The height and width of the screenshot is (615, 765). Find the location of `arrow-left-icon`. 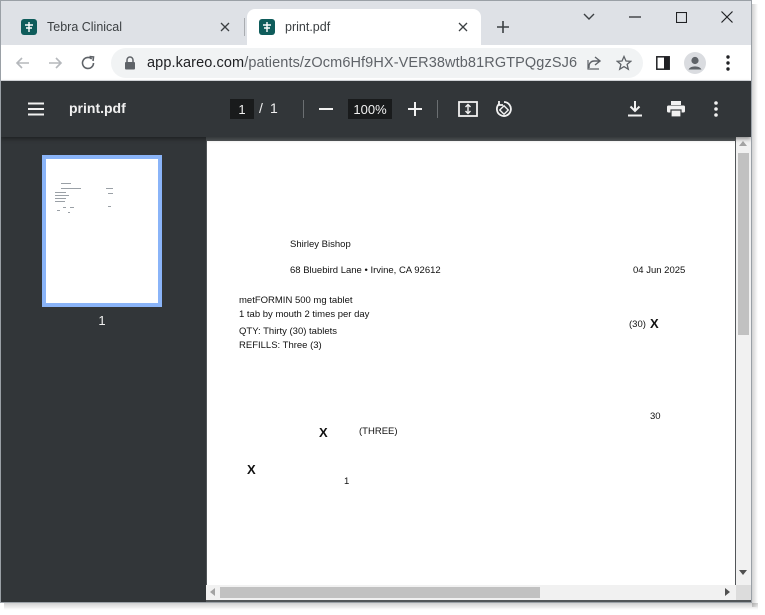

arrow-left-icon is located at coordinates (22, 63).